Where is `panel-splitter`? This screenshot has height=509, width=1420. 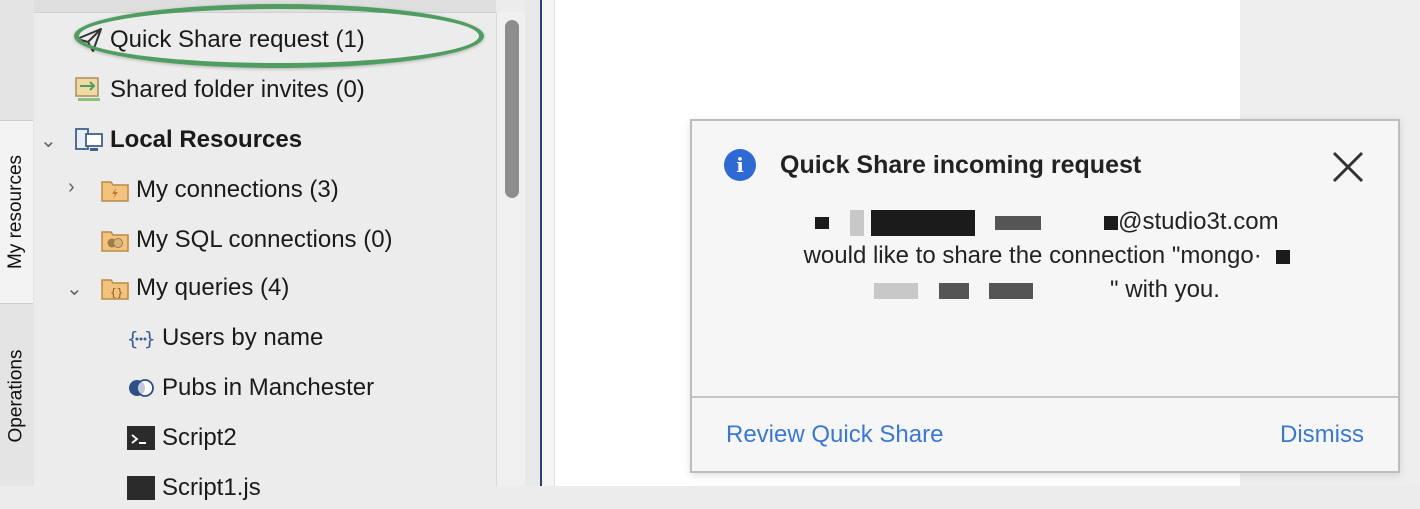
panel-splitter is located at coordinates (533, 243).